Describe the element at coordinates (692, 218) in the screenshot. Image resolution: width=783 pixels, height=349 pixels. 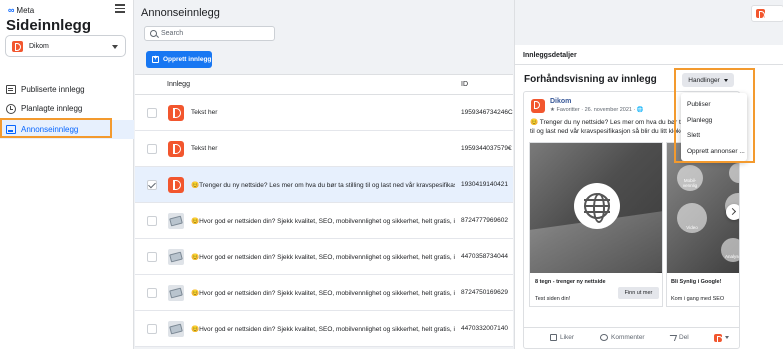
I see `video-bubble: Video` at that location.